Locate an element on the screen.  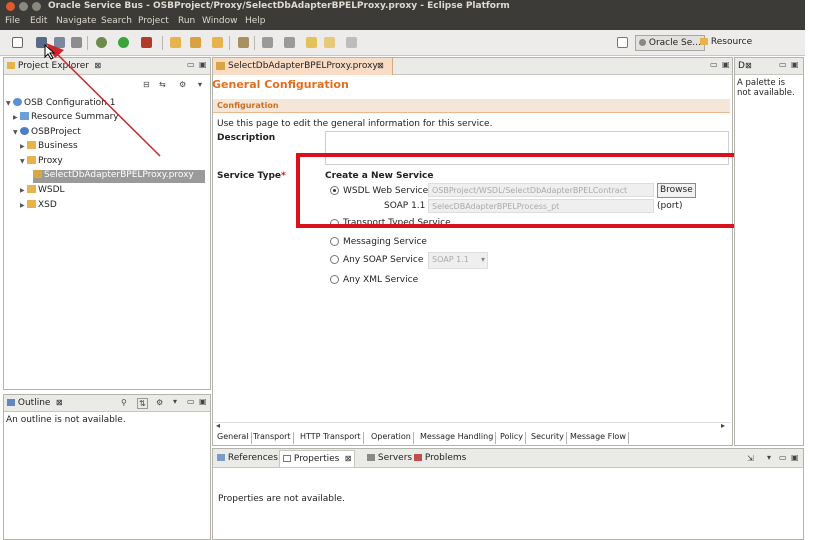
tree-item-proxy-file-selected: SelectDbAdapterBPELProxy.proxy is located at coordinates (119, 176).